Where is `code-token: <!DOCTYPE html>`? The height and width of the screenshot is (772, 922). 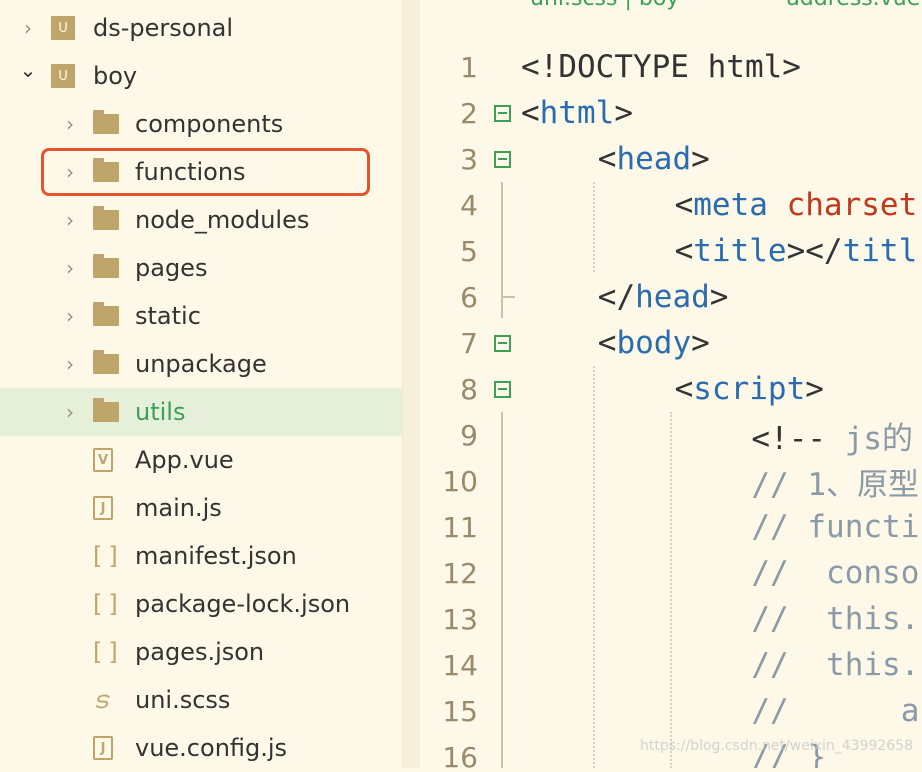
code-token: <!DOCTYPE html> is located at coordinates (661, 67).